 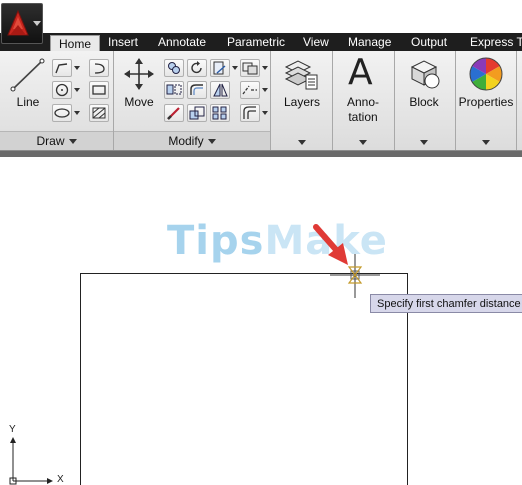 What do you see at coordinates (330, 244) in the screenshot?
I see `red-arrow-annotation` at bounding box center [330, 244].